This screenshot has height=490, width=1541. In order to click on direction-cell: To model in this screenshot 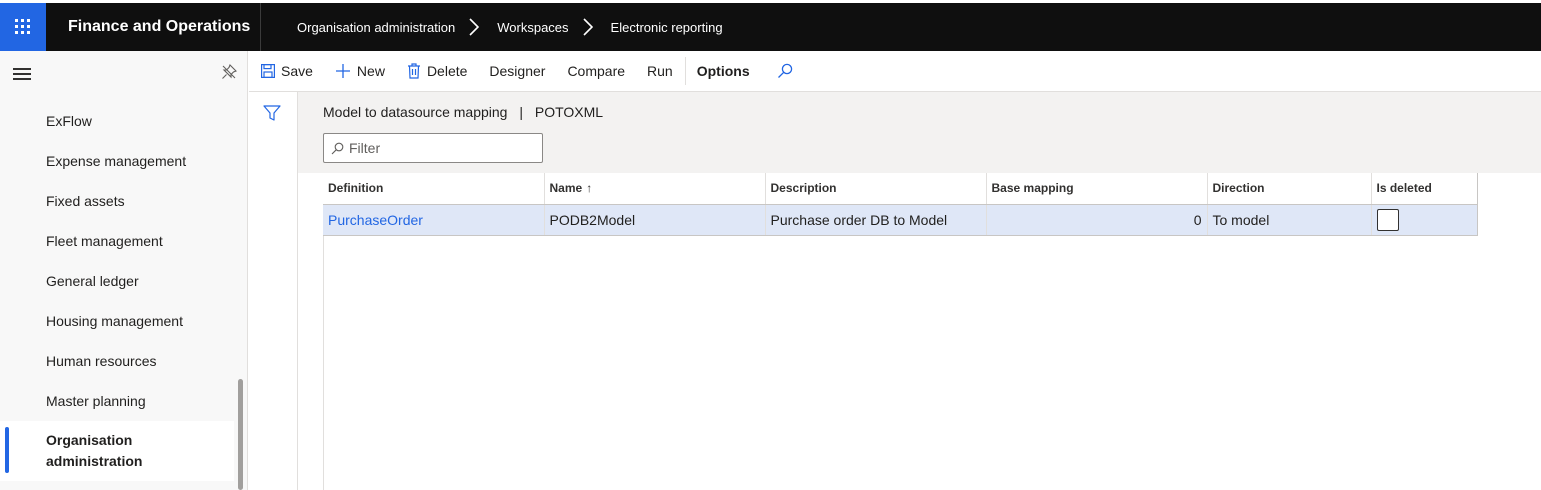, I will do `click(1289, 220)`.